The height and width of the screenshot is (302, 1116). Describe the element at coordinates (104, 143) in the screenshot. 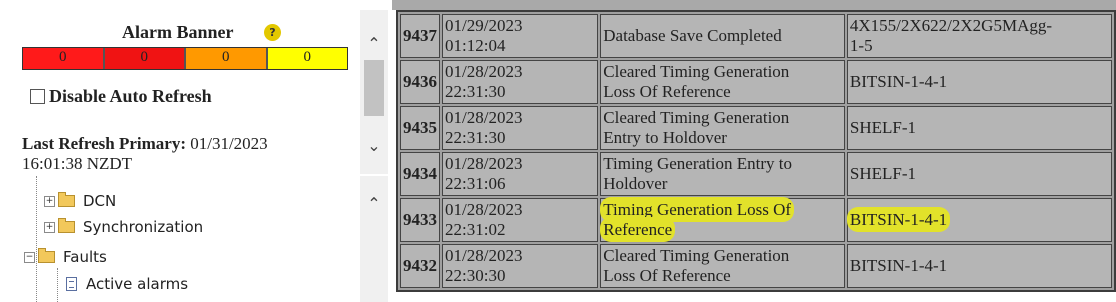

I see `last-refresh-label: Last Refresh Primary:` at that location.